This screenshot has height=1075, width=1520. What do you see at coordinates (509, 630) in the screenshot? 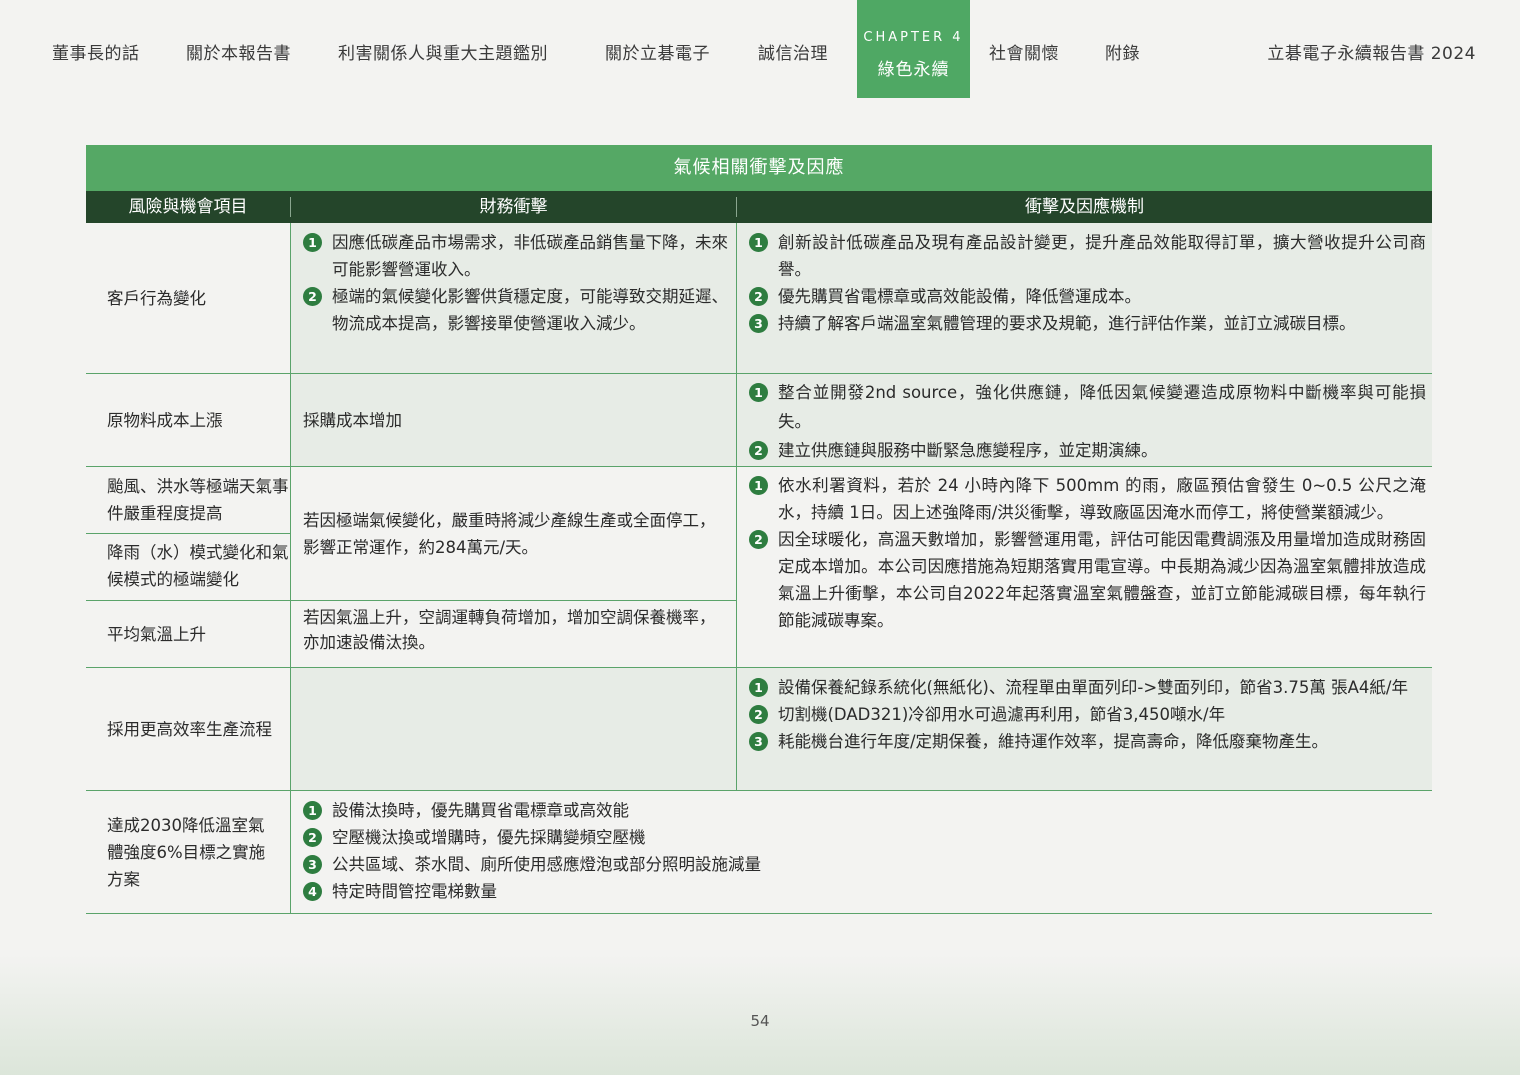
I see `financial-text: 若因氣溫上升，空調運轉負荷增加，增加空調保養機率，亦加速設備汰換。` at bounding box center [509, 630].